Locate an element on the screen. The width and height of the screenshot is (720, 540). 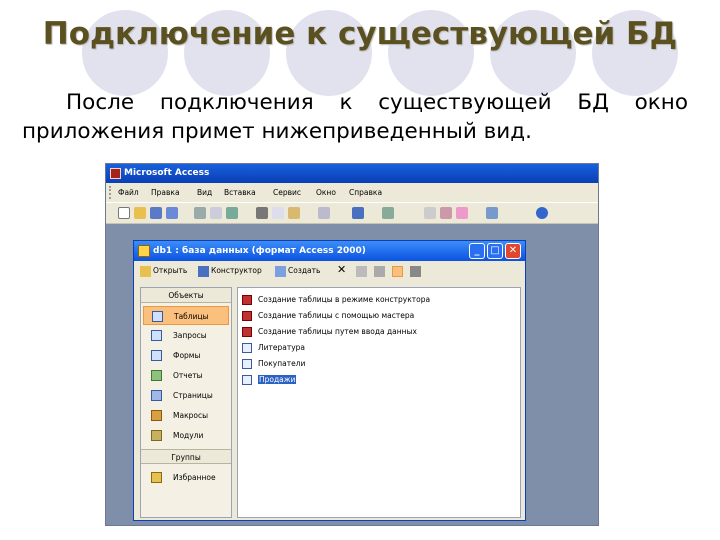
menu-insert: Вставка is located at coordinates (240, 192).